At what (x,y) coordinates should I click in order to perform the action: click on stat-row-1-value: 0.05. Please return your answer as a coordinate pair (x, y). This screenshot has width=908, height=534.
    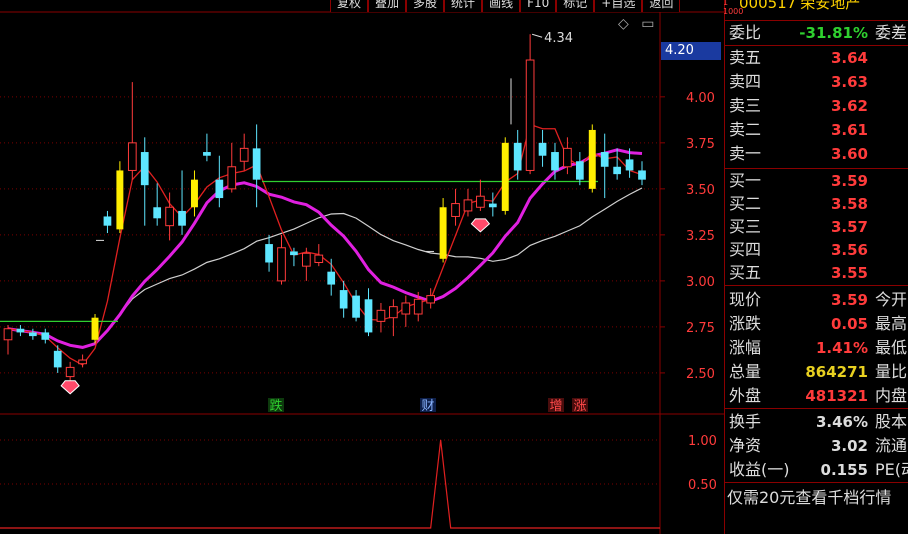
    Looking at the image, I should click on (849, 324).